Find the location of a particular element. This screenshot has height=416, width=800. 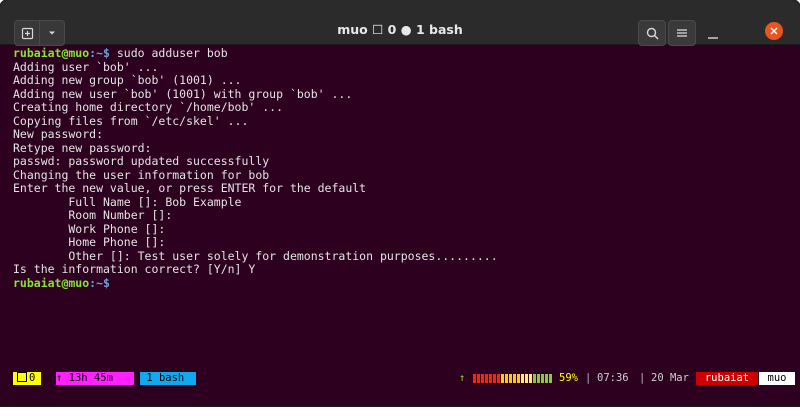

title-bar: muo ☐ 0 ● 1 bash is located at coordinates (400, 23).